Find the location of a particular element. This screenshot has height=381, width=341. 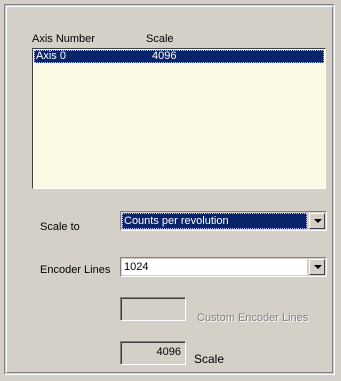

list-row-axis-0: Axis 0 4096 is located at coordinates (179, 56).